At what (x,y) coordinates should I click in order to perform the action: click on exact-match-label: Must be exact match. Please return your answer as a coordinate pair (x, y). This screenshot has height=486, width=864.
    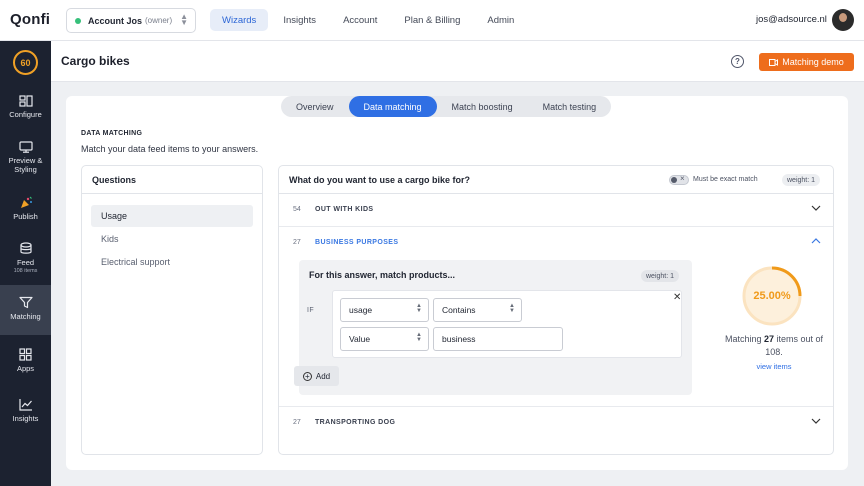
    Looking at the image, I should click on (725, 179).